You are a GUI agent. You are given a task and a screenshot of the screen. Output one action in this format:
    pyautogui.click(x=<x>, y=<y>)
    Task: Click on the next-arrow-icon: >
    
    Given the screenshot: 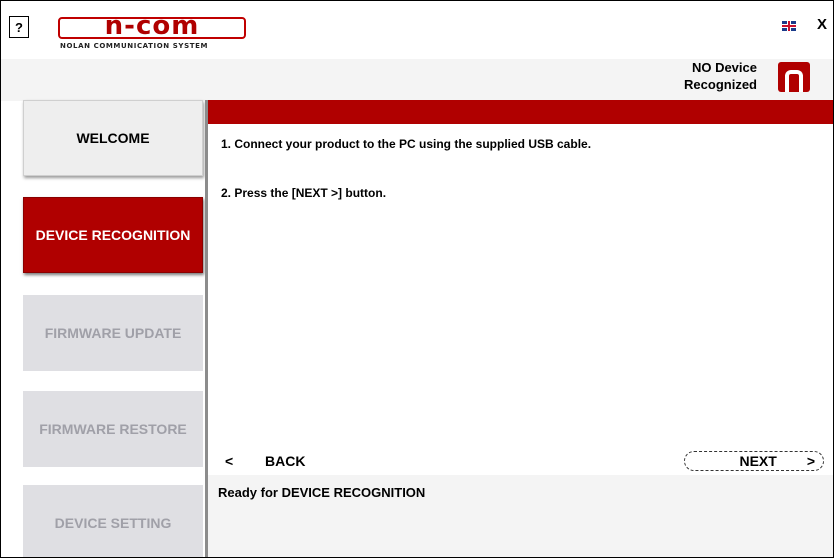 What is the action you would take?
    pyautogui.click(x=810, y=461)
    